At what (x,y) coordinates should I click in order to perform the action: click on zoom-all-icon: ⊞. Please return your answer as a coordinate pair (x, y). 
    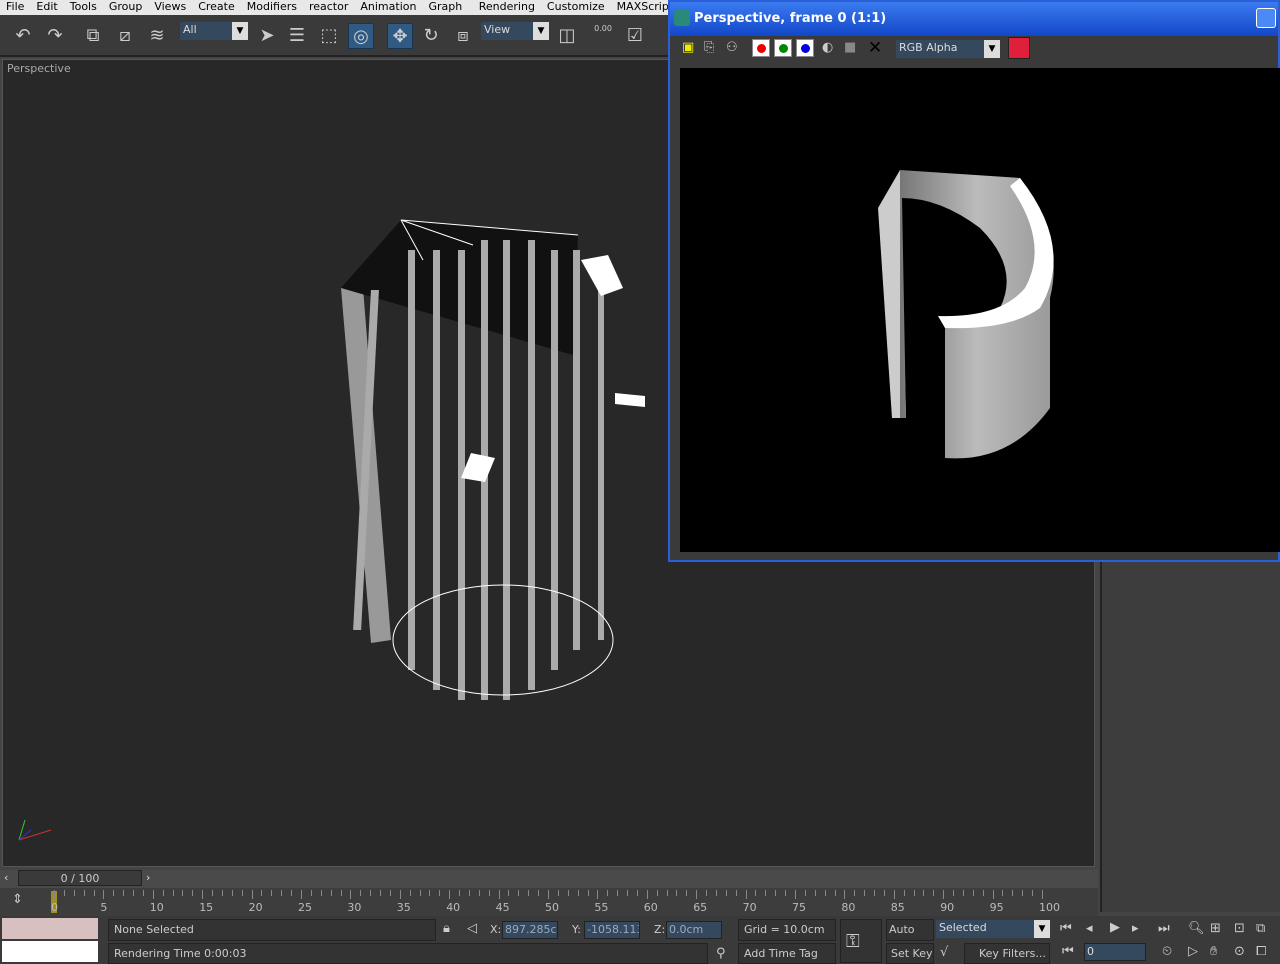
    Looking at the image, I should click on (1215, 928).